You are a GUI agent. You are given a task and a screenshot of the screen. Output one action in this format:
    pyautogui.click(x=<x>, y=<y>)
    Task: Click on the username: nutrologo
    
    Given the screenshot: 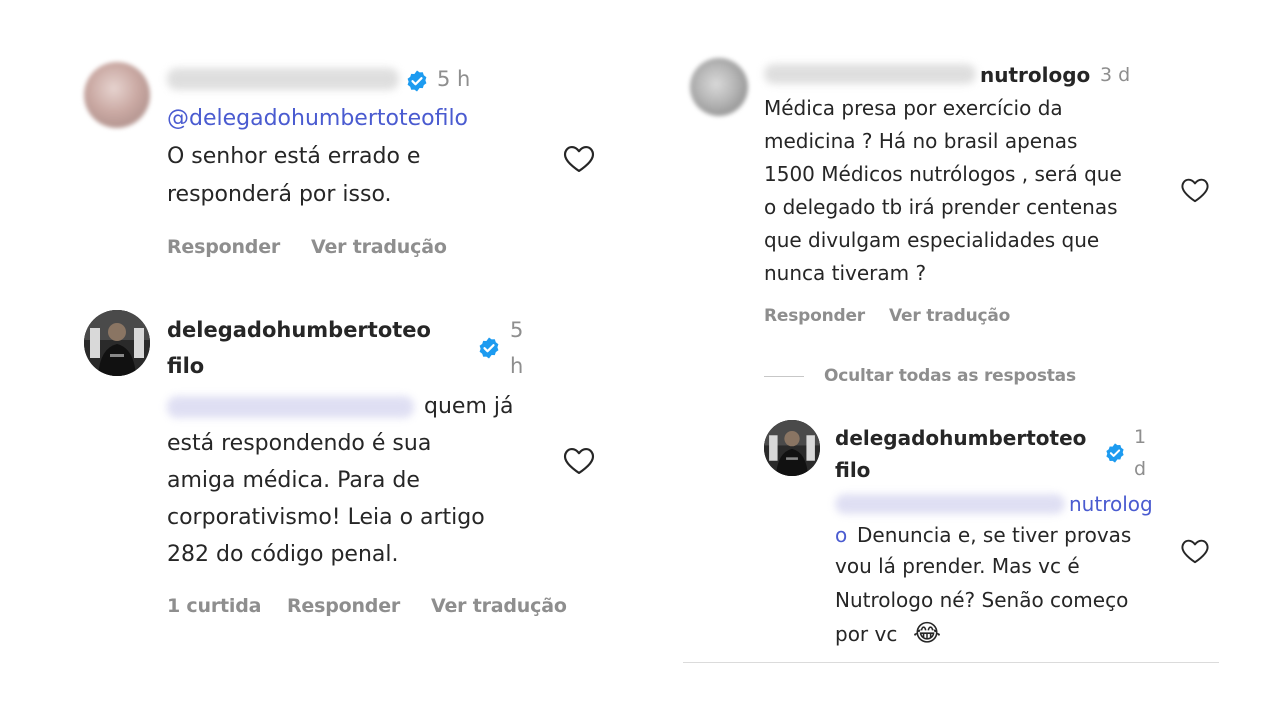 What is the action you would take?
    pyautogui.click(x=1035, y=75)
    